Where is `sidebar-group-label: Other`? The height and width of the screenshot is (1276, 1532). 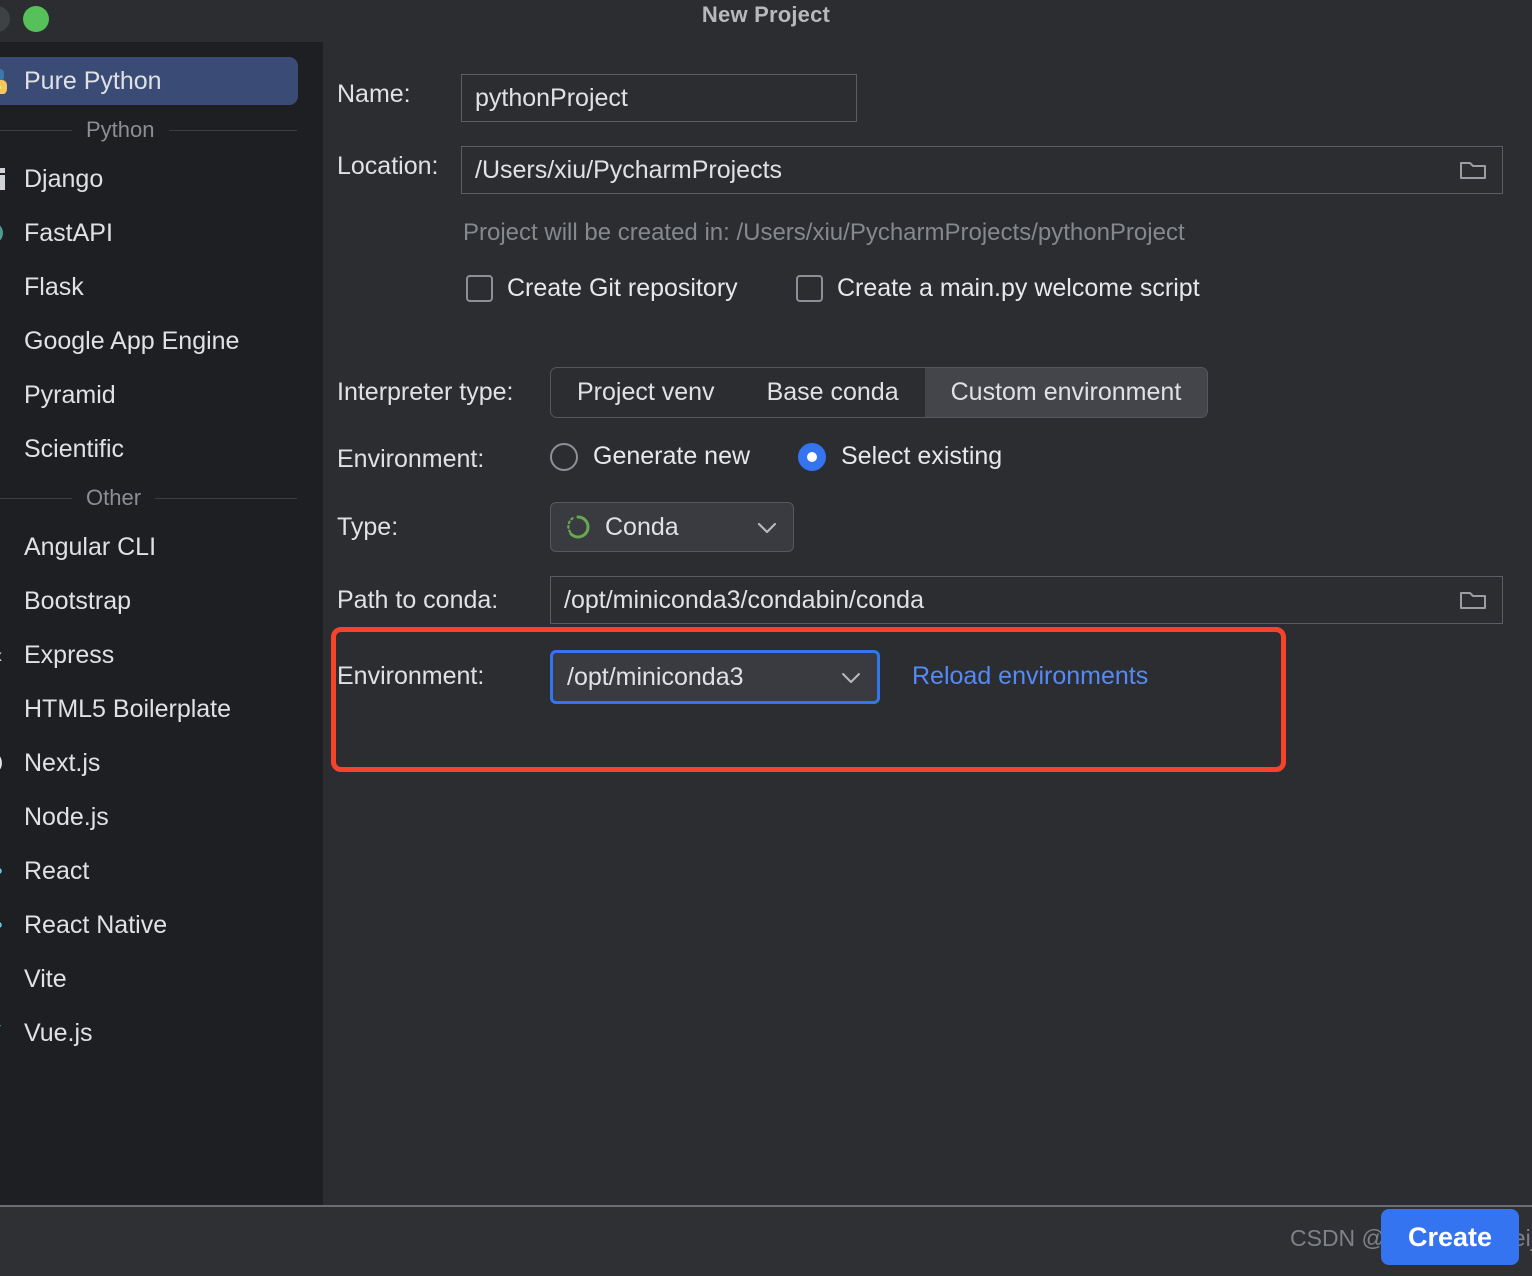 sidebar-group-label: Other is located at coordinates (114, 497).